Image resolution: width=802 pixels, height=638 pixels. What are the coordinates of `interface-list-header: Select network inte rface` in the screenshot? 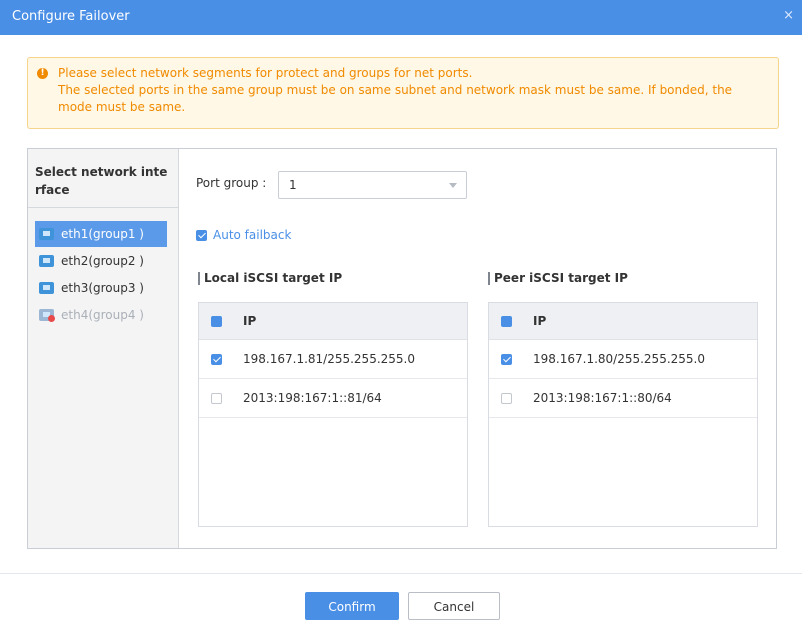 It's located at (102, 181).